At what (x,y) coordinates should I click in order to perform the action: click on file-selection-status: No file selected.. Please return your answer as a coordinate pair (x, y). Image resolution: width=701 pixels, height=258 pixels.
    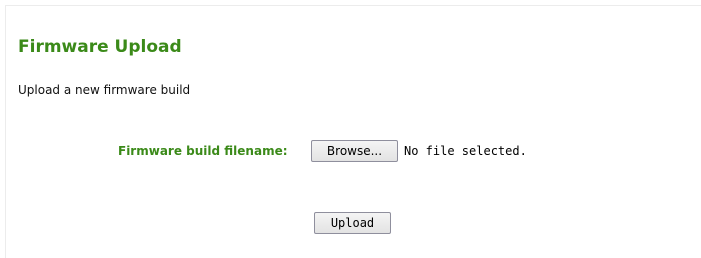
    Looking at the image, I should click on (465, 151).